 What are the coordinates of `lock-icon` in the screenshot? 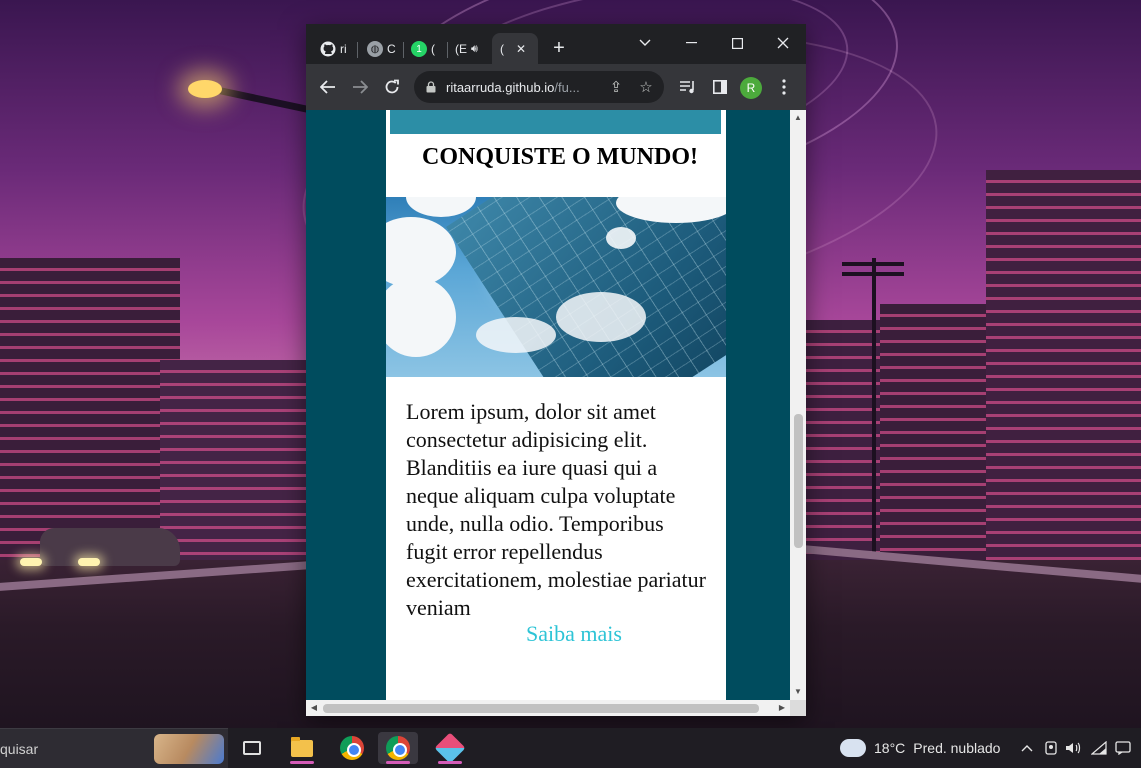 It's located at (431, 87).